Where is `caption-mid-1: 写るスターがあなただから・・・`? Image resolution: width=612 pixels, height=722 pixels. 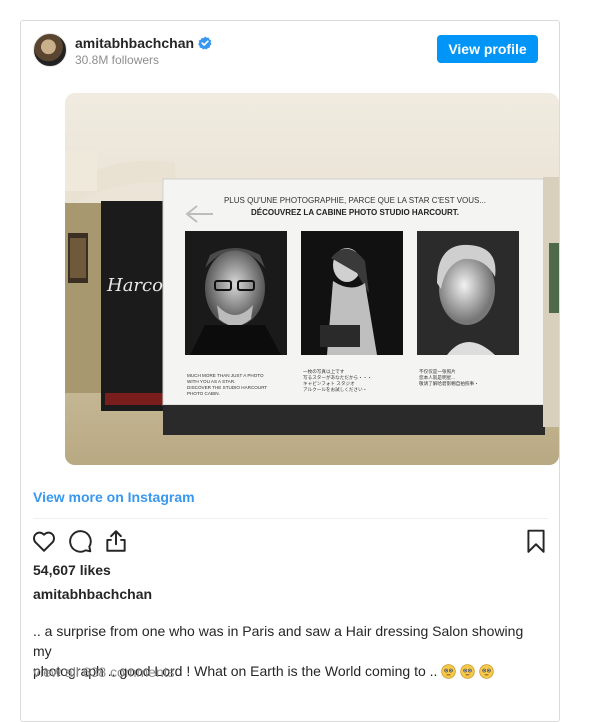
caption-mid-1: 写るスターがあなただから・・・ is located at coordinates (337, 377).